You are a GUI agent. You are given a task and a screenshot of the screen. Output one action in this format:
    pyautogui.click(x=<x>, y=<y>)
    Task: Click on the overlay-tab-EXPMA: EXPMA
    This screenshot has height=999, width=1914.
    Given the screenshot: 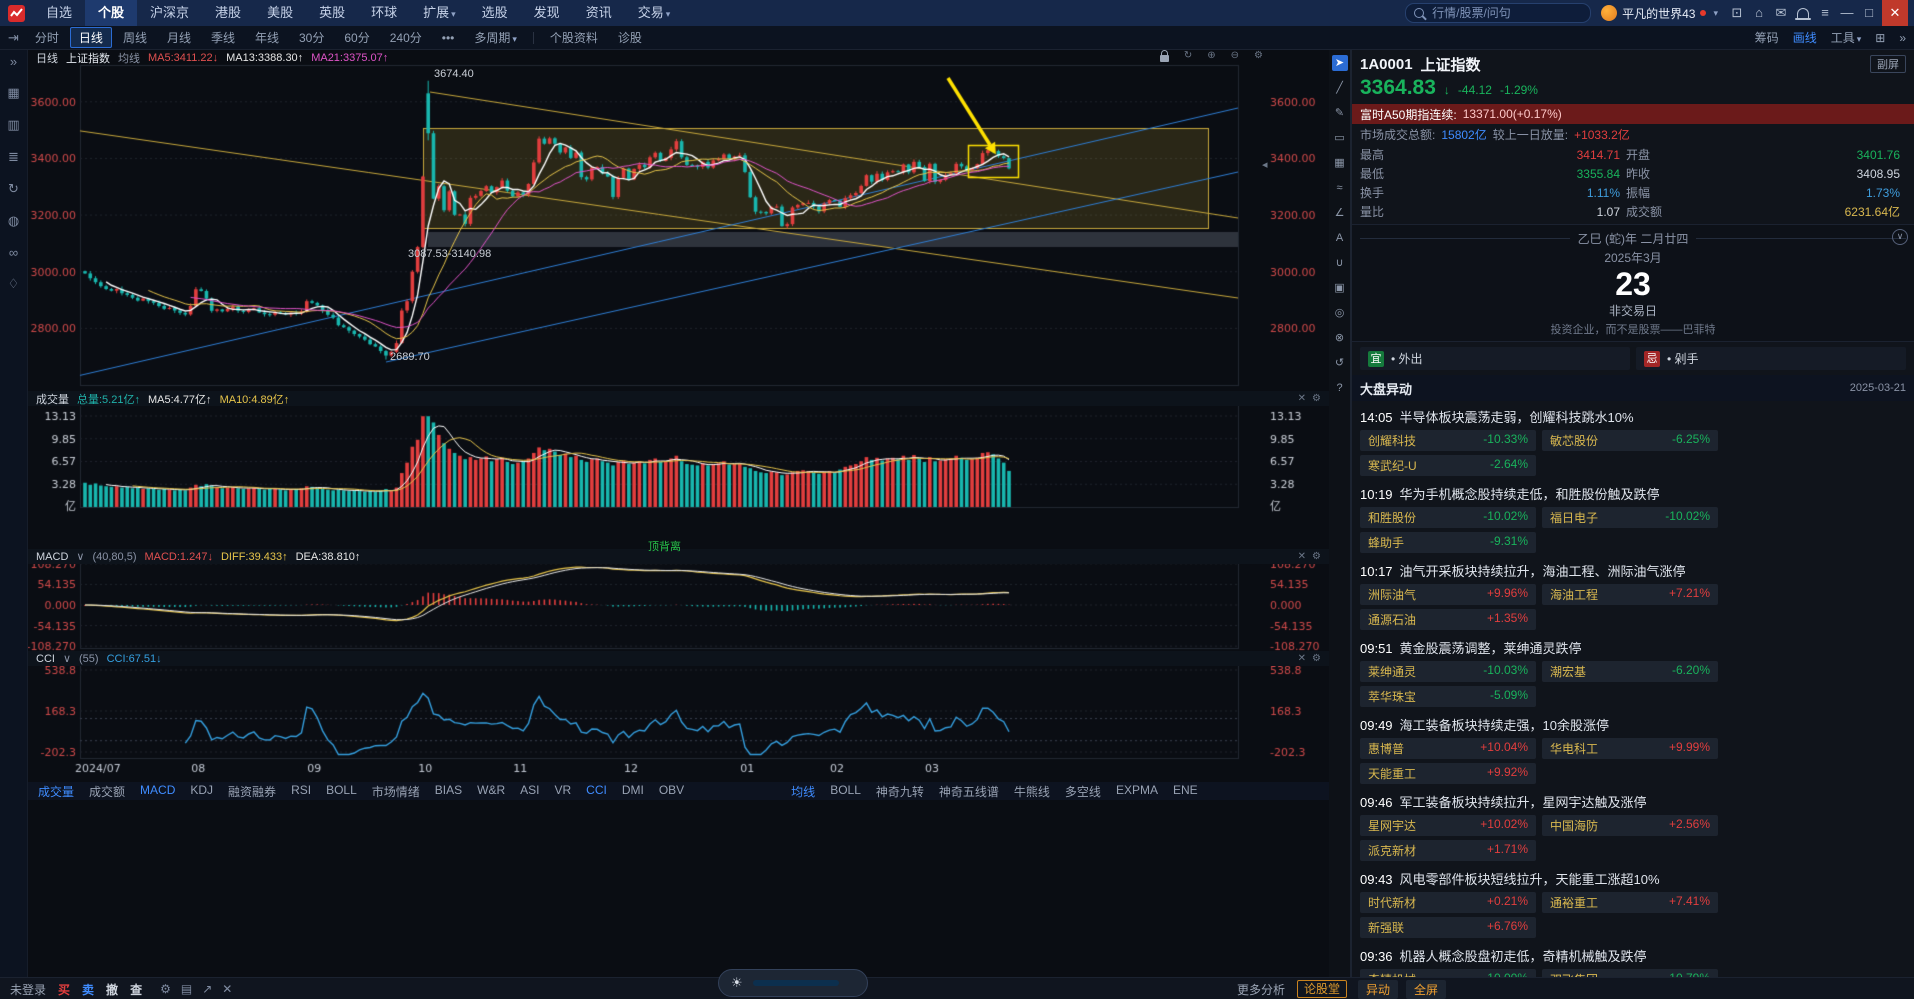 What is the action you would take?
    pyautogui.click(x=1137, y=791)
    